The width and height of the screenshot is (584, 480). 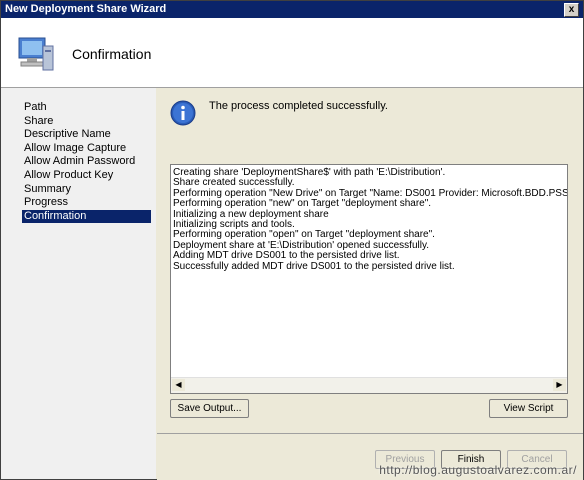 What do you see at coordinates (86, 216) in the screenshot?
I see `sidebar-item-confirmation: Confirmation` at bounding box center [86, 216].